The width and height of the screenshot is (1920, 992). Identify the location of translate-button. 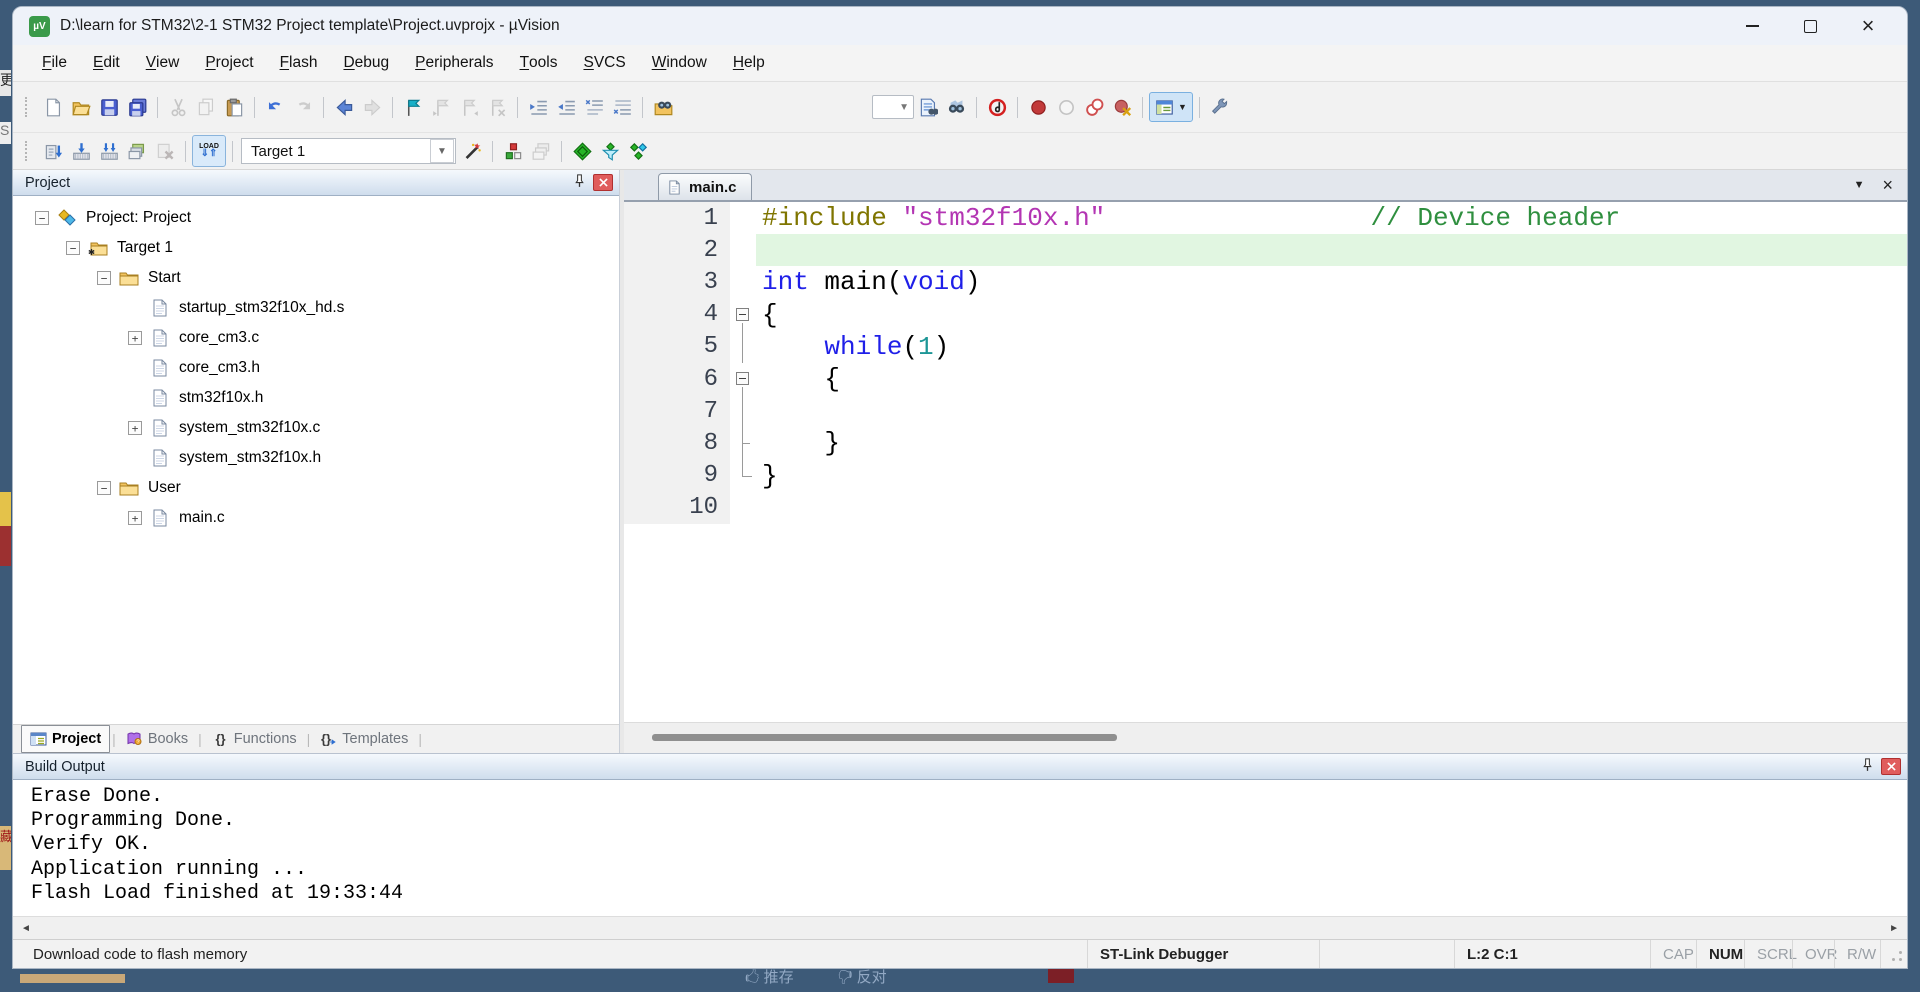
(53, 151).